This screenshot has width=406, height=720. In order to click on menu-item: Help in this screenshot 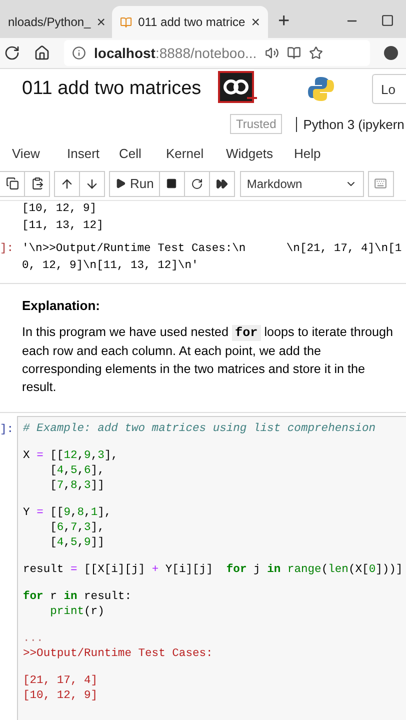, I will do `click(314, 153)`.